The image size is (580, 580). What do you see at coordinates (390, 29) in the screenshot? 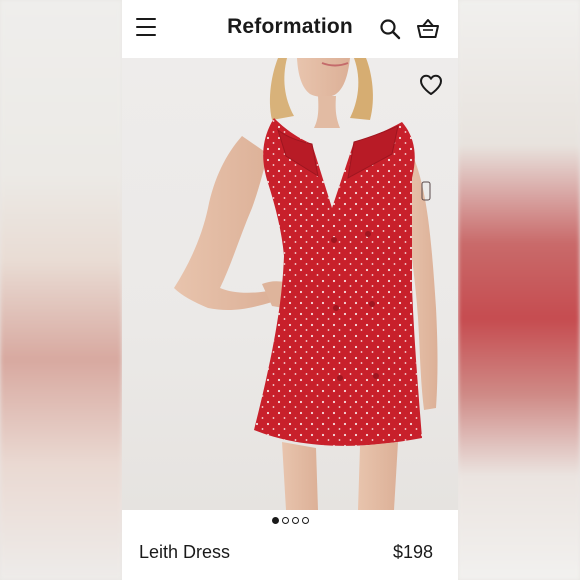
I see `search-icon` at bounding box center [390, 29].